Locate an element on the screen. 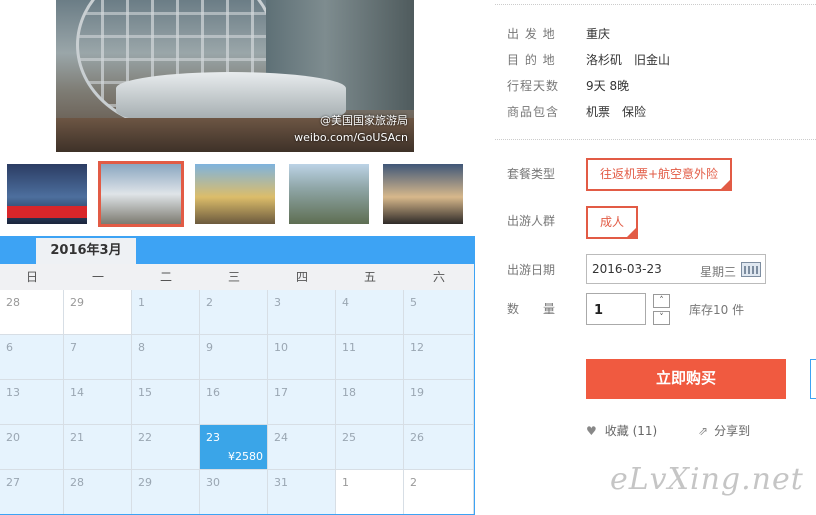  thumbnail-2-active is located at coordinates (141, 194).